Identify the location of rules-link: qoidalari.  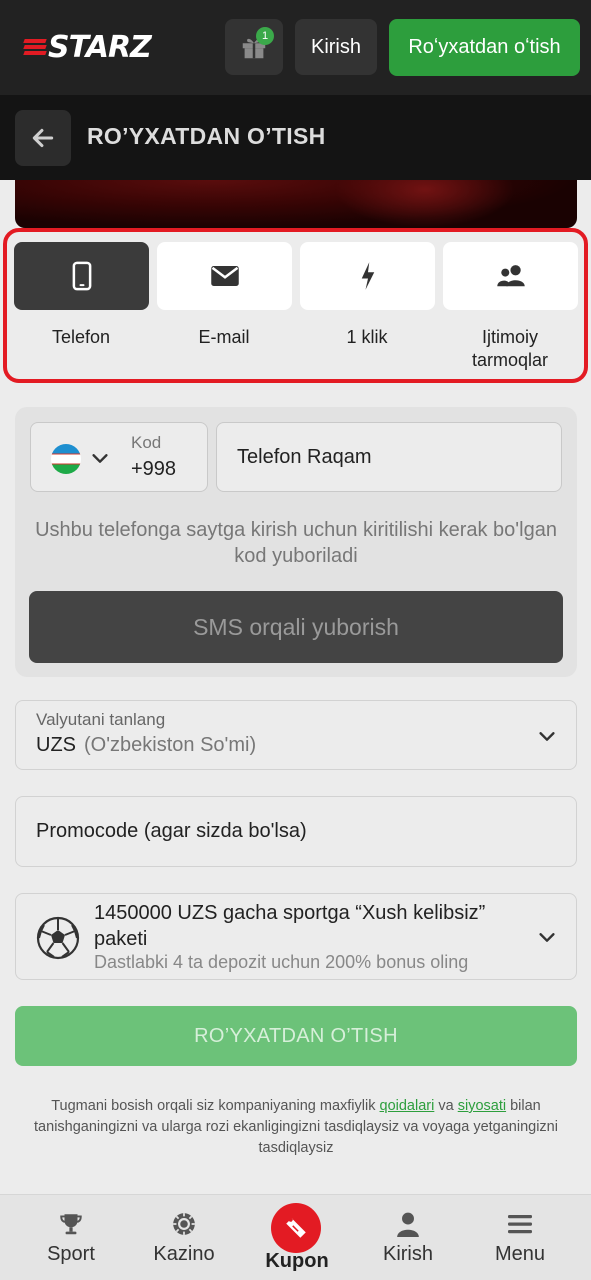
(407, 1106).